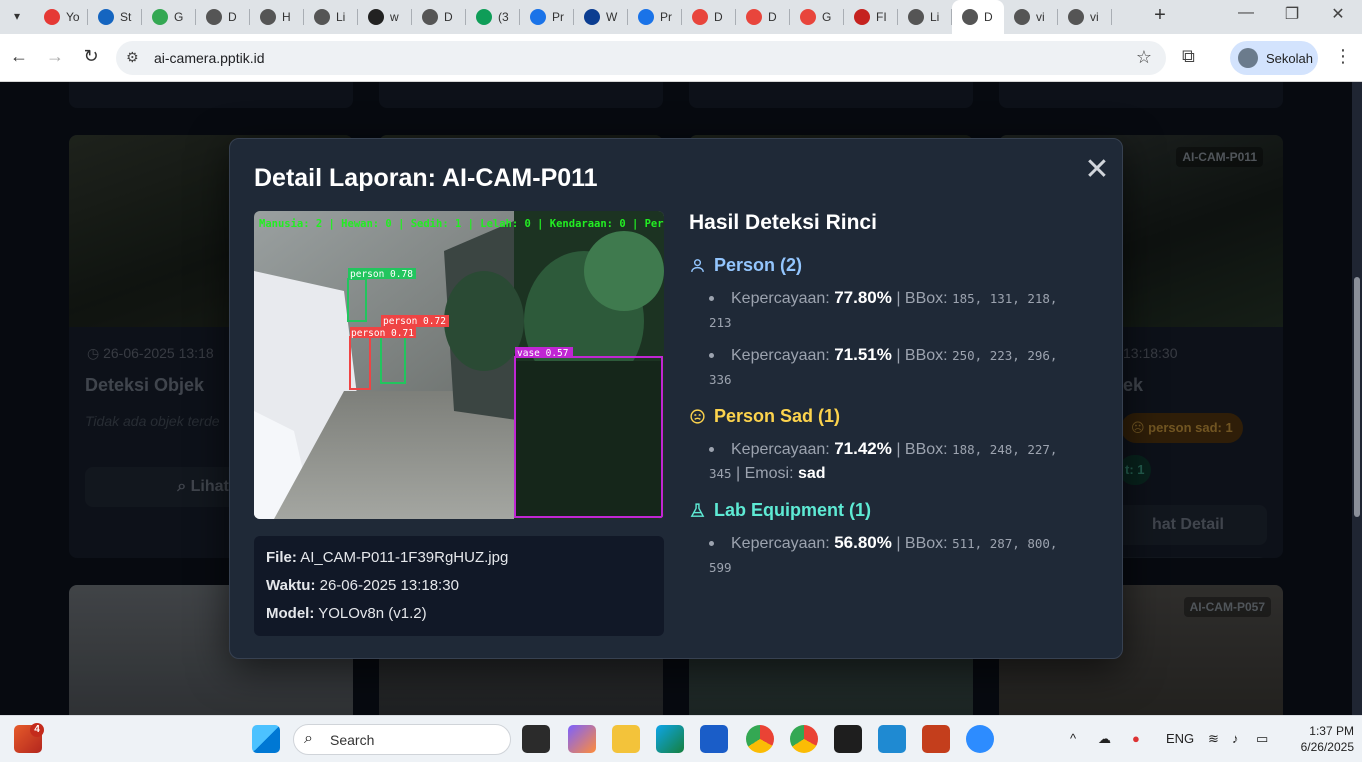 The width and height of the screenshot is (1362, 762). What do you see at coordinates (385, 17) in the screenshot?
I see `browser-tab: w` at bounding box center [385, 17].